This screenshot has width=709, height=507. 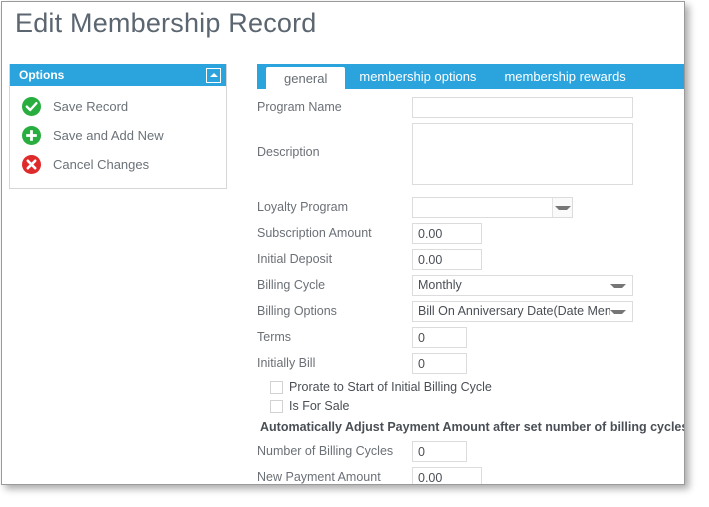 What do you see at coordinates (514, 311) in the screenshot?
I see `billing-options-value: Bill On Anniversary Date(Date Memb` at bounding box center [514, 311].